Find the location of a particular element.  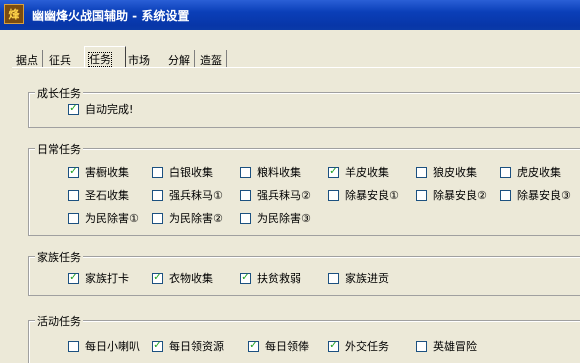

checkbox-label: 狼皮收集 is located at coordinates (455, 172).